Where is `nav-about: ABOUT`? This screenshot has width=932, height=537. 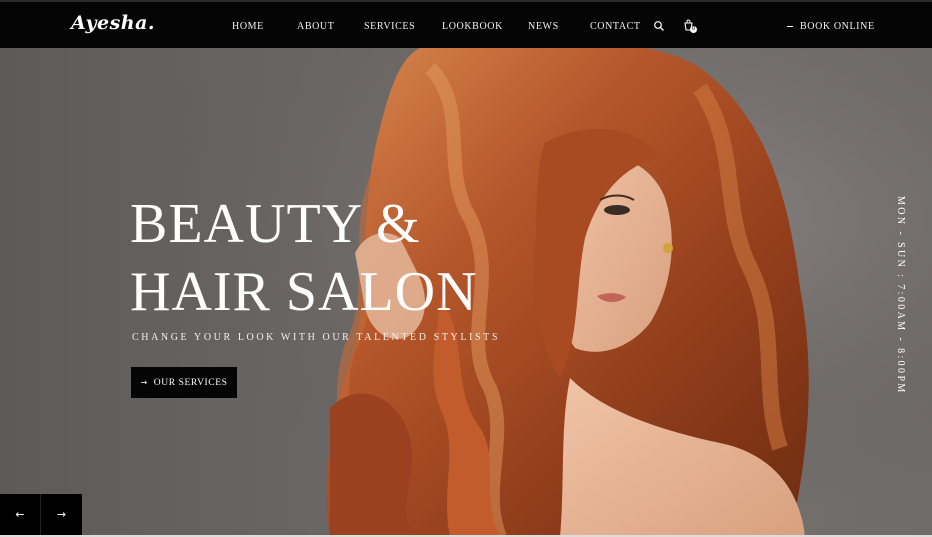
nav-about: ABOUT is located at coordinates (315, 26).